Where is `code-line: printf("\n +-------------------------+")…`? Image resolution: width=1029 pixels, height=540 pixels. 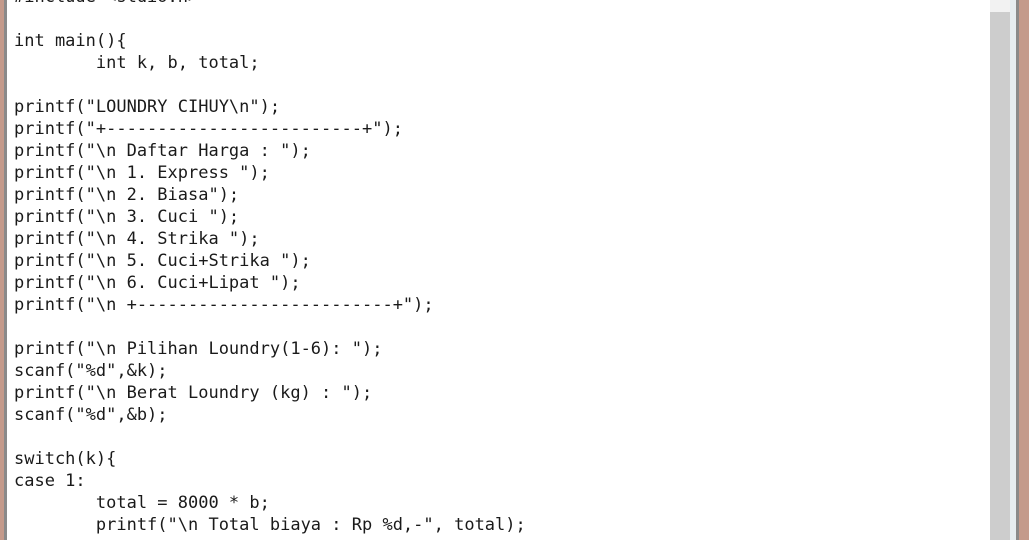 code-line: printf("\n +-------------------------+")… is located at coordinates (270, 305).